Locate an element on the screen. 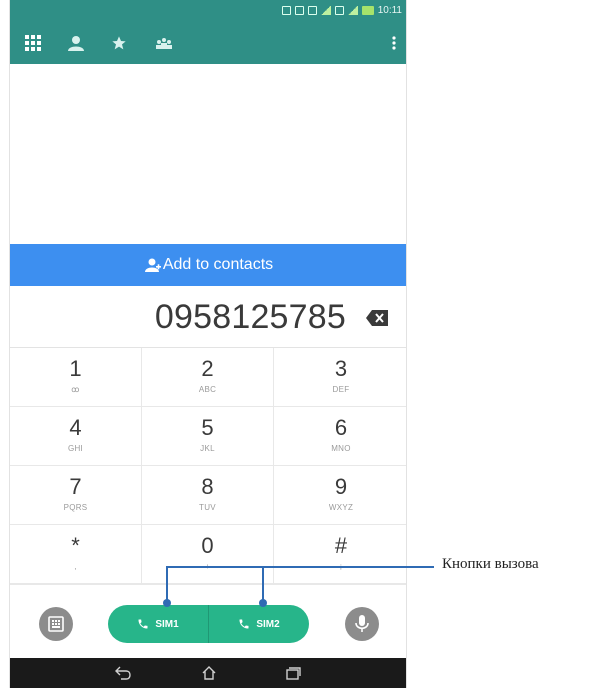 This screenshot has height=688, width=592. home-button is located at coordinates (209, 673).